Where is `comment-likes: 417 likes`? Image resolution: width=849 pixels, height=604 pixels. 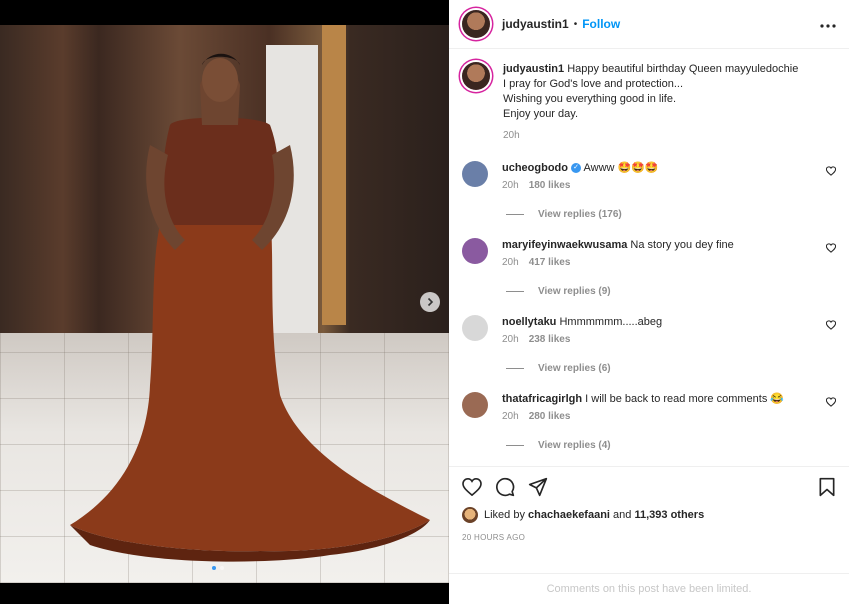
comment-likes: 417 likes is located at coordinates (550, 262).